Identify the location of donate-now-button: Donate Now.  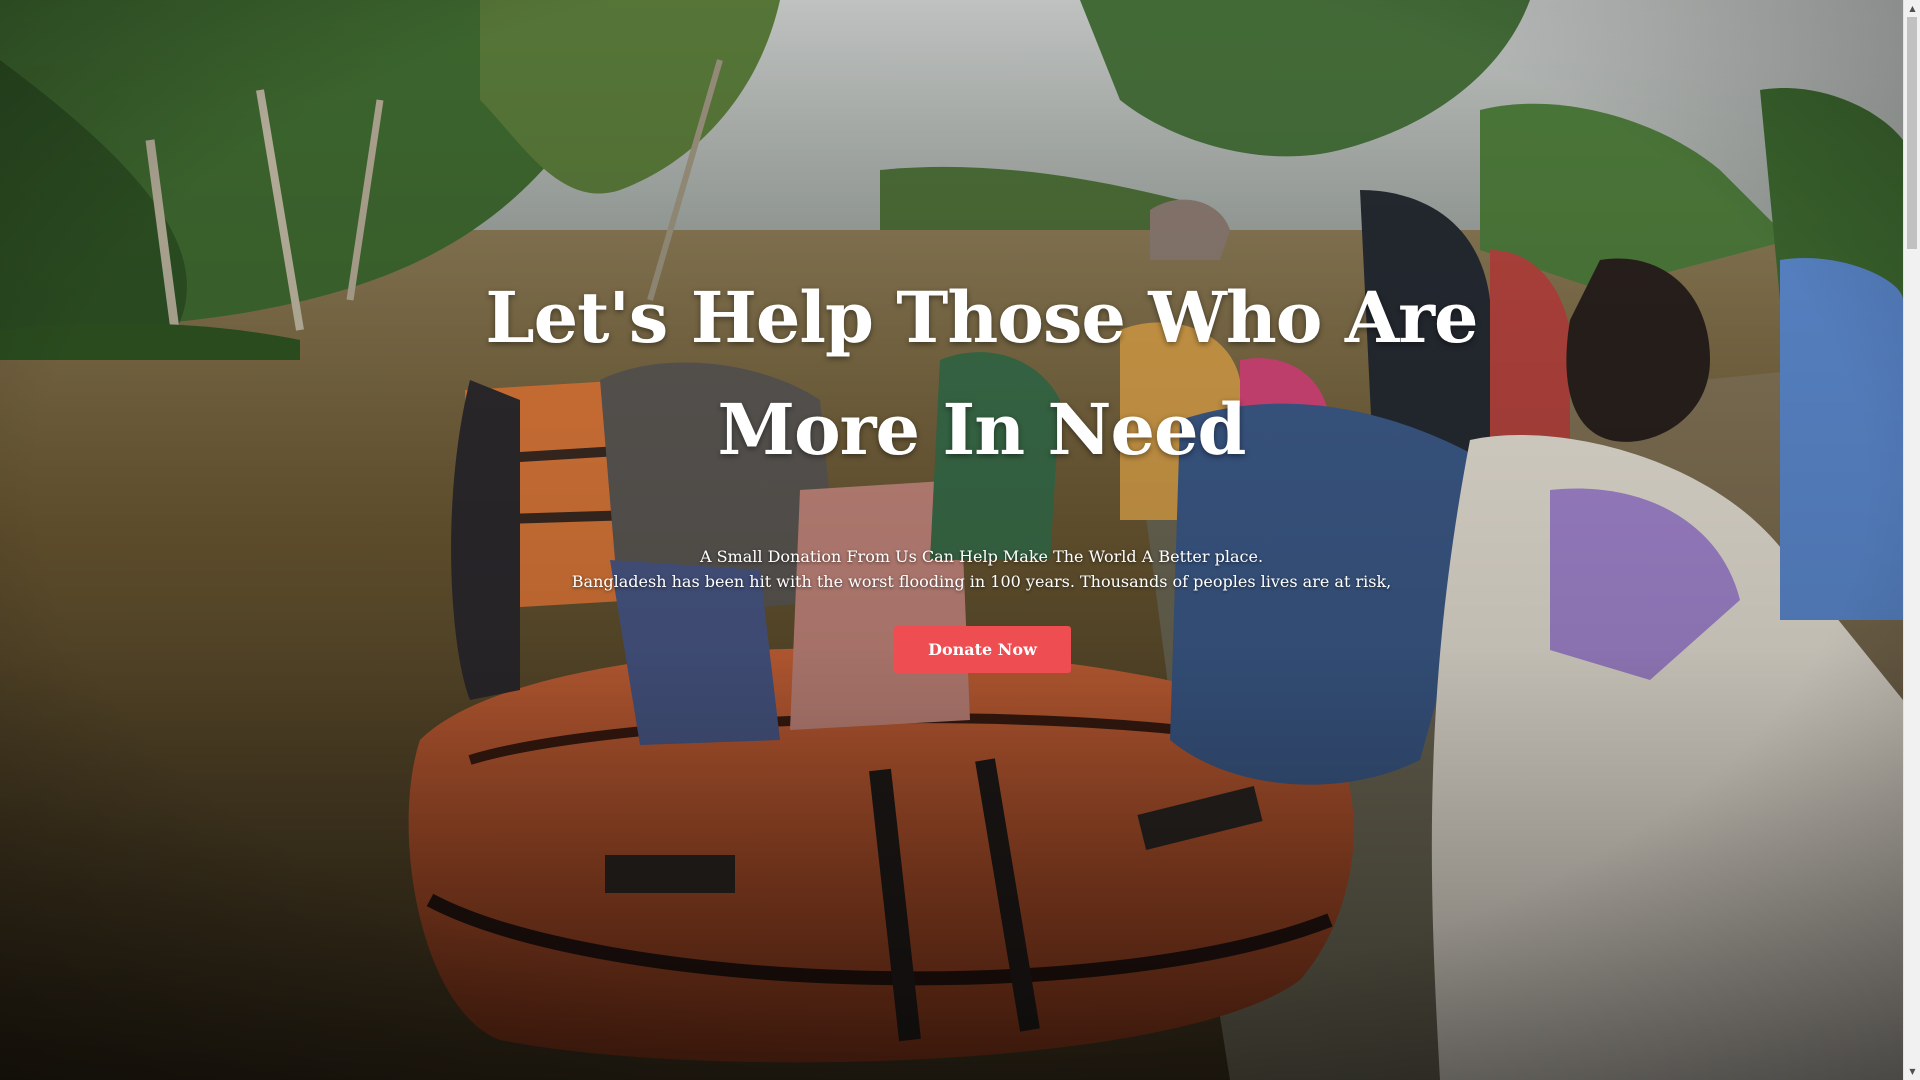
(982, 649).